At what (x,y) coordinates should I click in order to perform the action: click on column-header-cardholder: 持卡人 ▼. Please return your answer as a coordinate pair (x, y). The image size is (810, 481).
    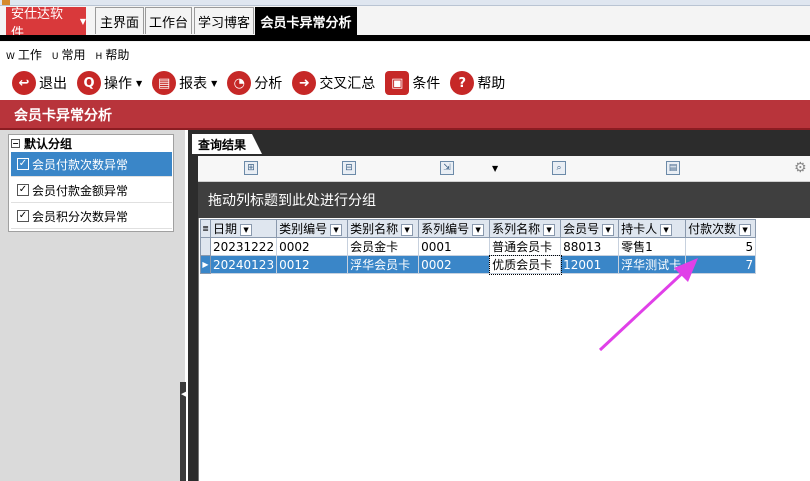
    Looking at the image, I should click on (652, 228).